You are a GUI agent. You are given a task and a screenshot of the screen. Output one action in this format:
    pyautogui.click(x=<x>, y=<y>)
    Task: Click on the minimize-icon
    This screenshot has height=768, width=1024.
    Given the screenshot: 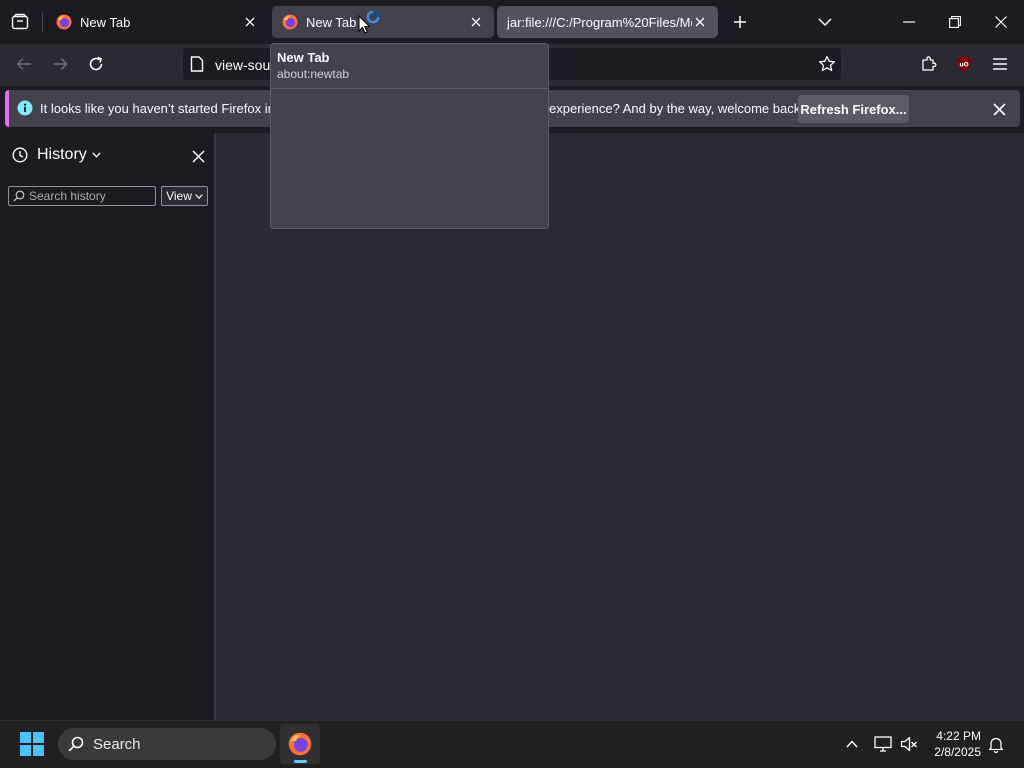 What is the action you would take?
    pyautogui.click(x=909, y=22)
    